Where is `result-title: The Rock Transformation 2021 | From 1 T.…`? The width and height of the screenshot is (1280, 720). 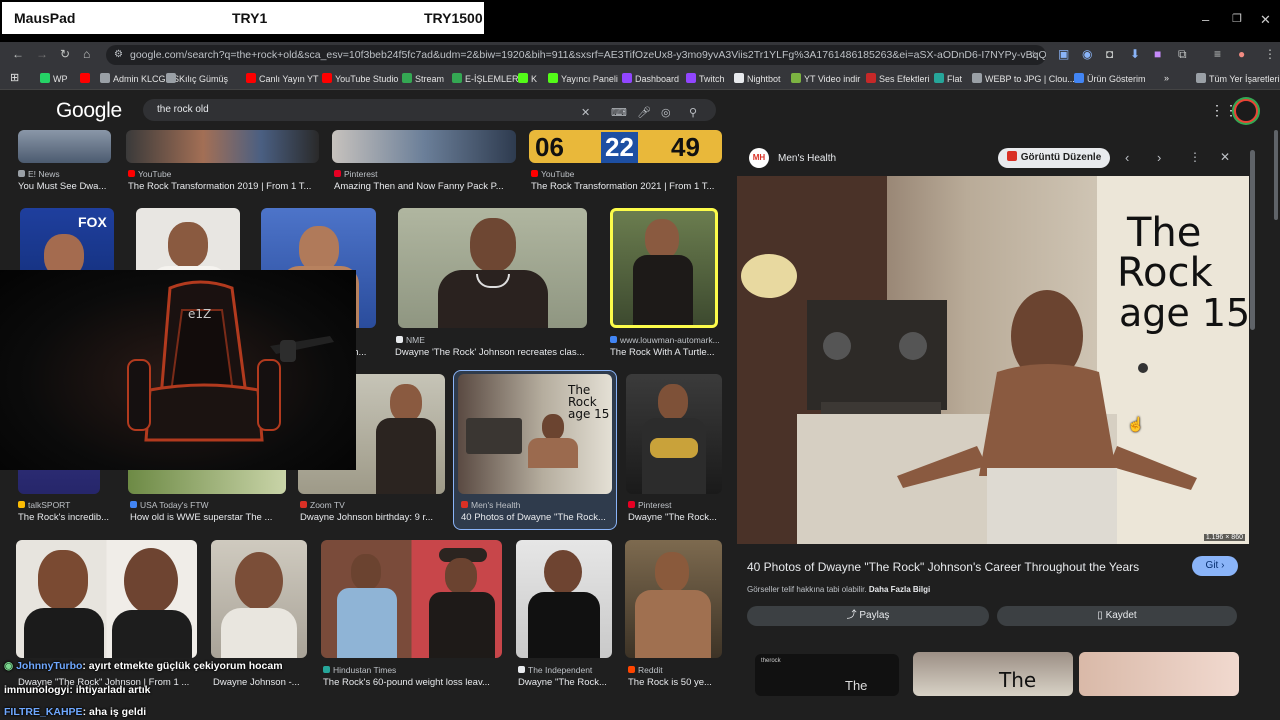
result-title: The Rock Transformation 2021 | From 1 T.… is located at coordinates (626, 186).